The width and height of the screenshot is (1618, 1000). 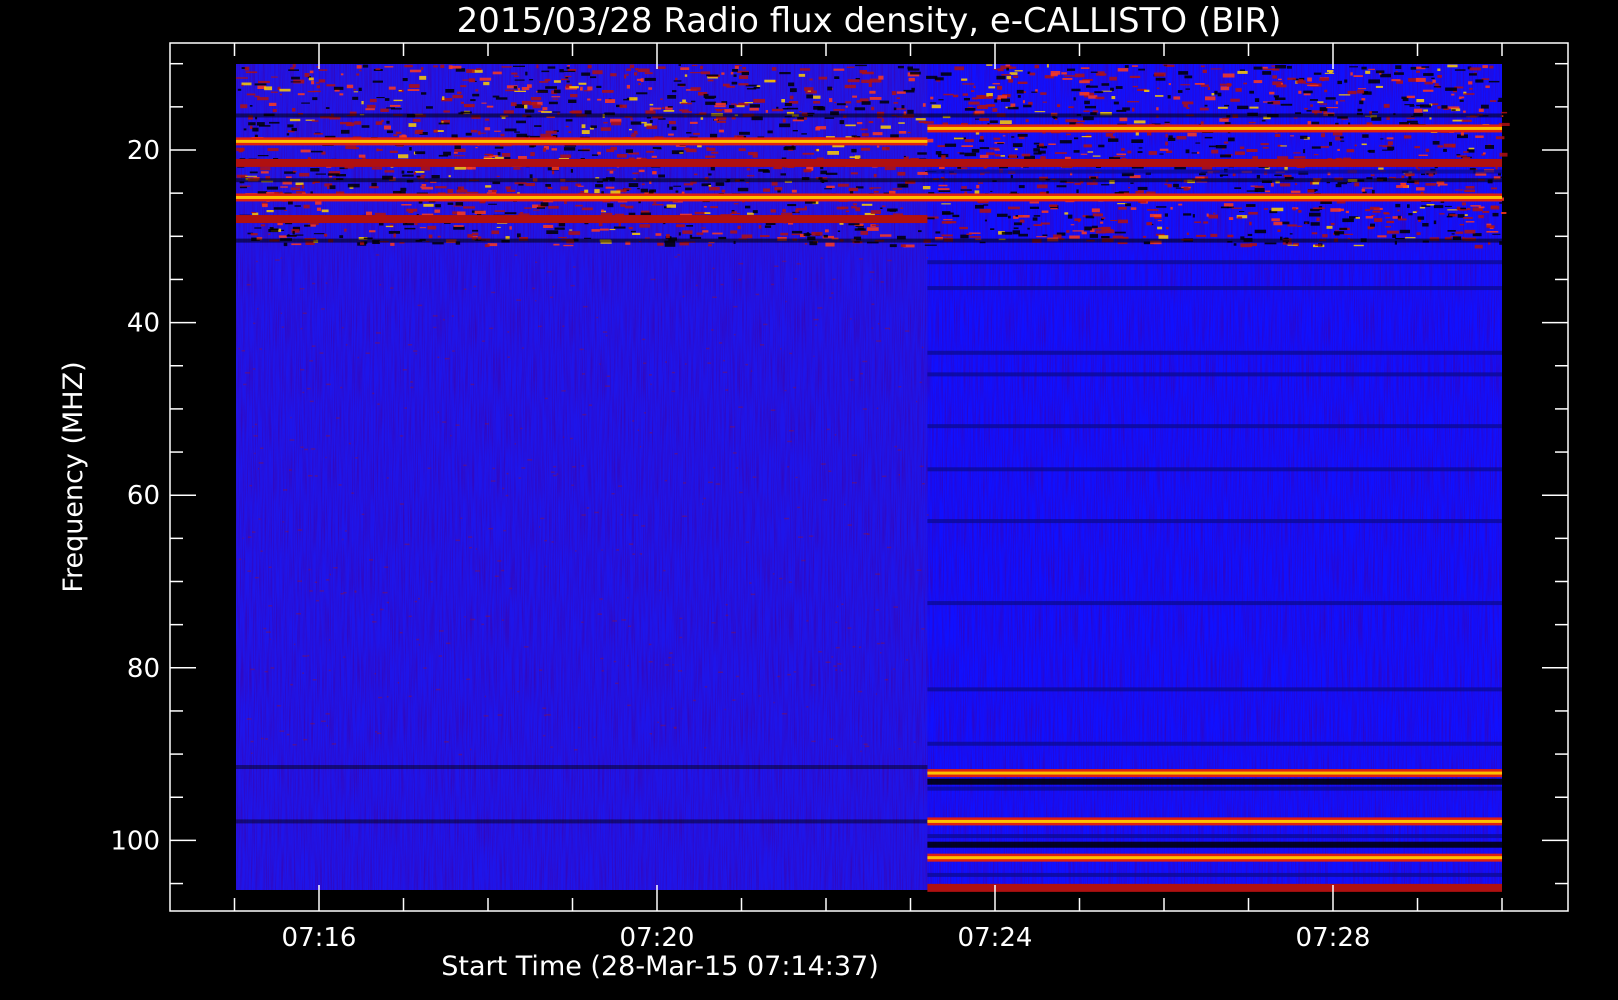 What do you see at coordinates (143, 669) in the screenshot?
I see `y-tick-label: 80` at bounding box center [143, 669].